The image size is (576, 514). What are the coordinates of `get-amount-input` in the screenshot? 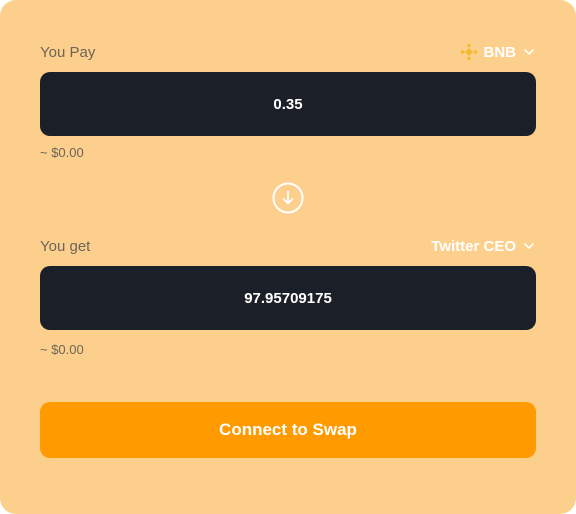 It's located at (288, 298).